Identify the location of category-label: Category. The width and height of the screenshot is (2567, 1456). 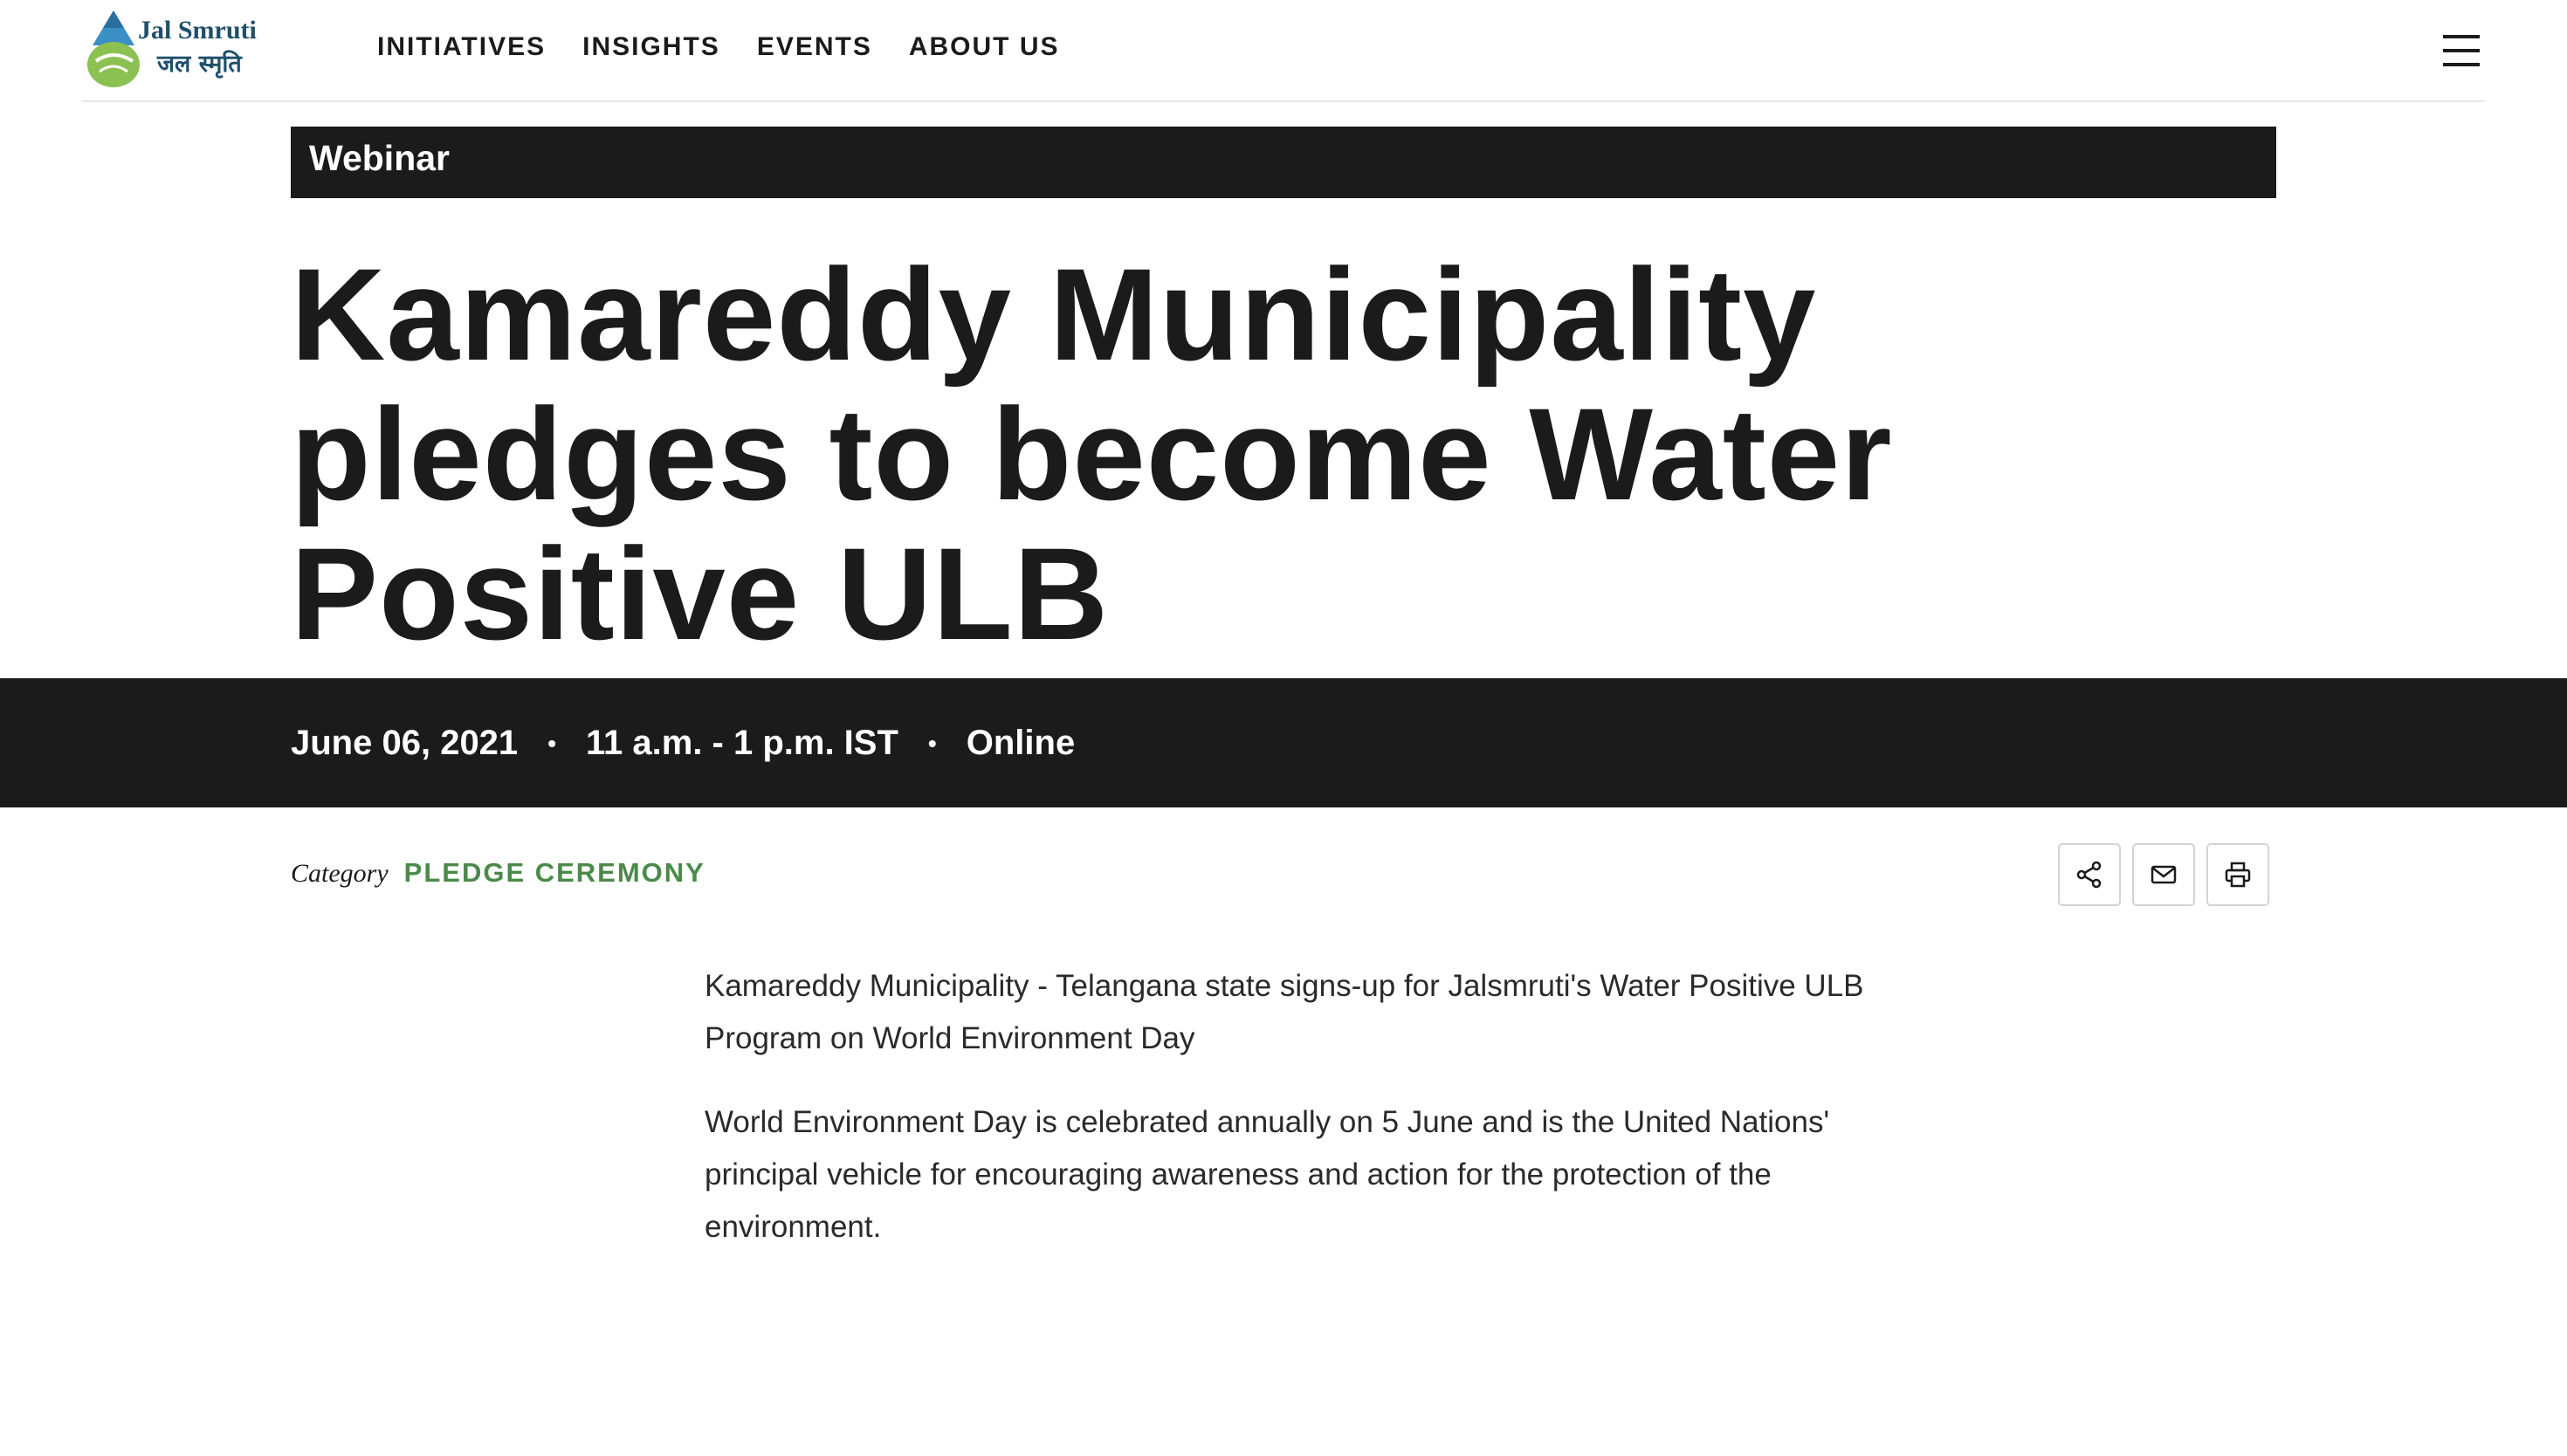
(340, 873).